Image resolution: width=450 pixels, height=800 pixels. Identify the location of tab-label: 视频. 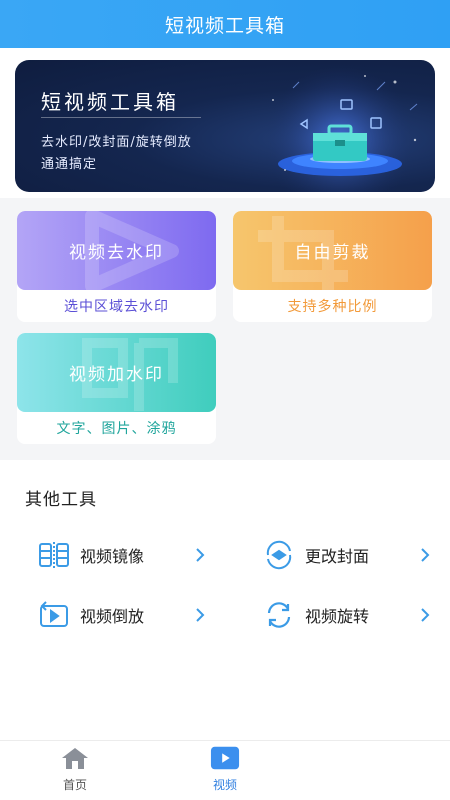
(224, 785).